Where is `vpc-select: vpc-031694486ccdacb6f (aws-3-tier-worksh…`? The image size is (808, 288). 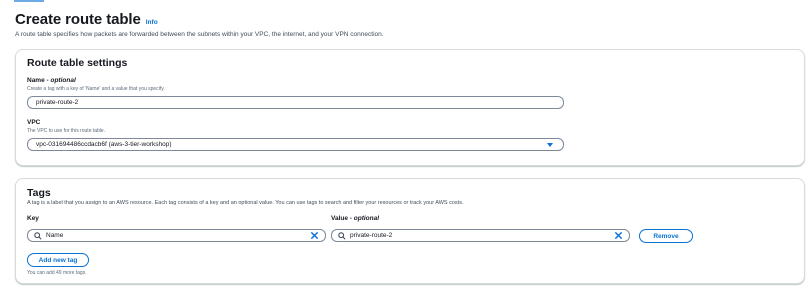 vpc-select: vpc-031694486ccdacb6f (aws-3-tier-worksh… is located at coordinates (295, 144).